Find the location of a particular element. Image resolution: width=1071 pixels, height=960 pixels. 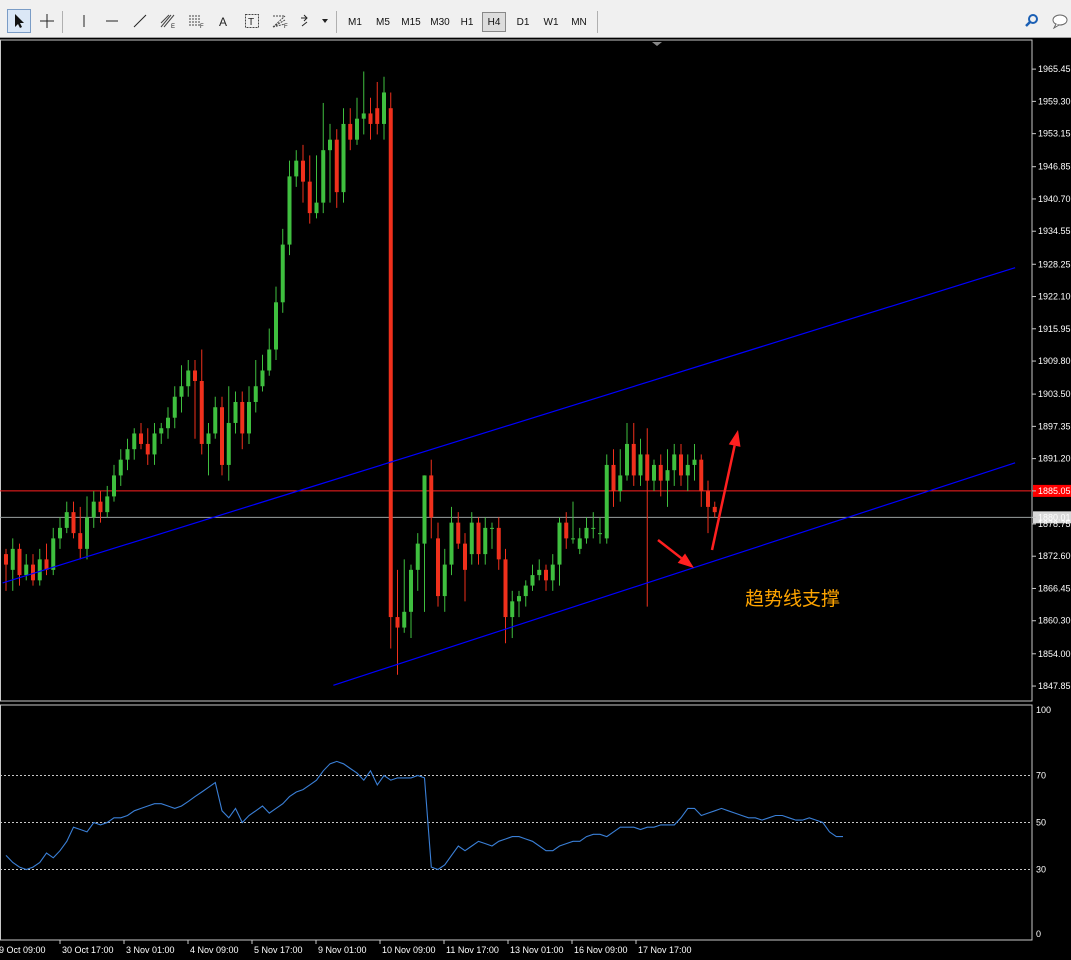

time-axis-label: 29 Oct 09:00 is located at coordinates (23, 950).